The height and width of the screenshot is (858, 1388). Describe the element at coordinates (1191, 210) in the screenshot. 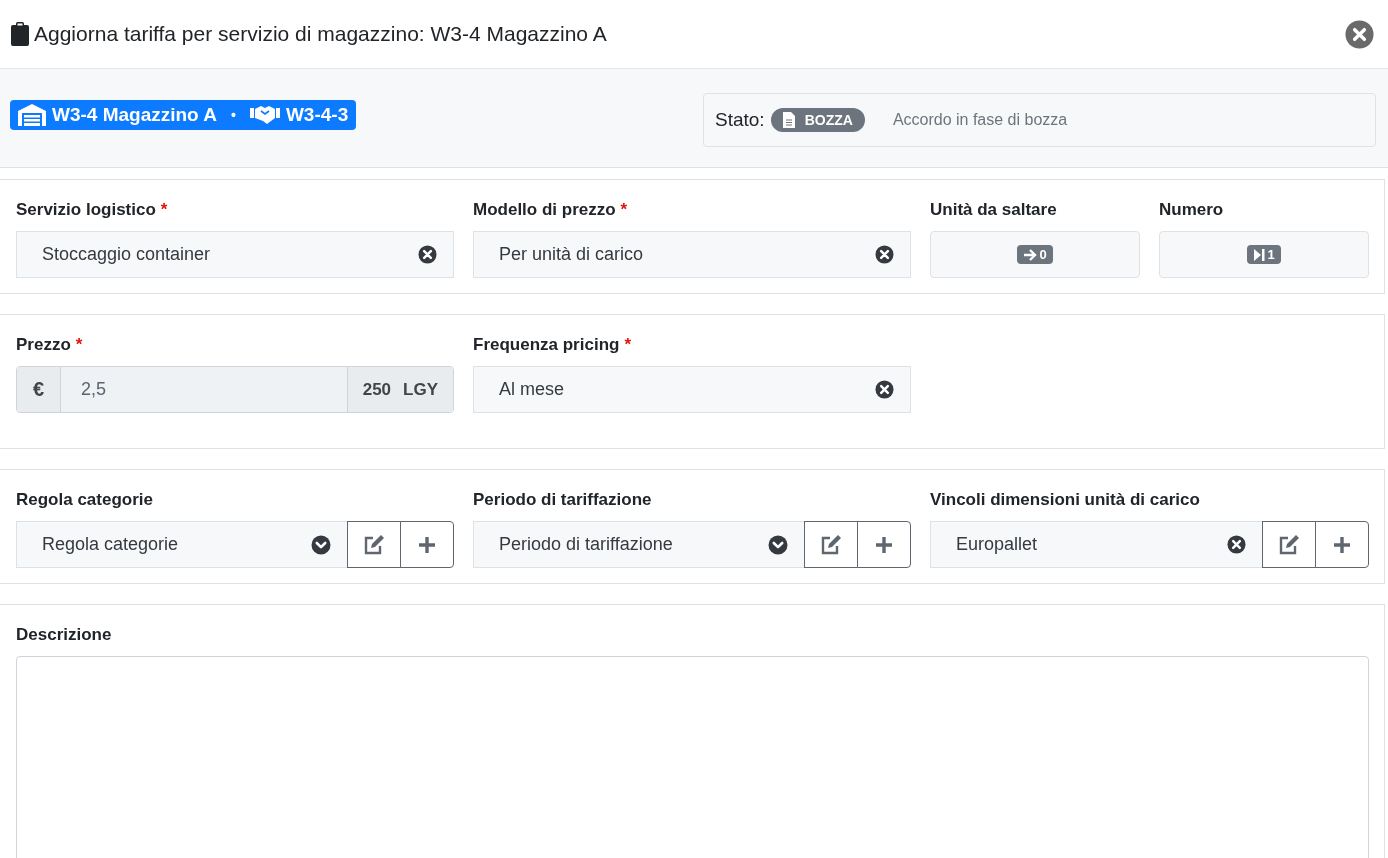

I see `field-label: Numero` at that location.